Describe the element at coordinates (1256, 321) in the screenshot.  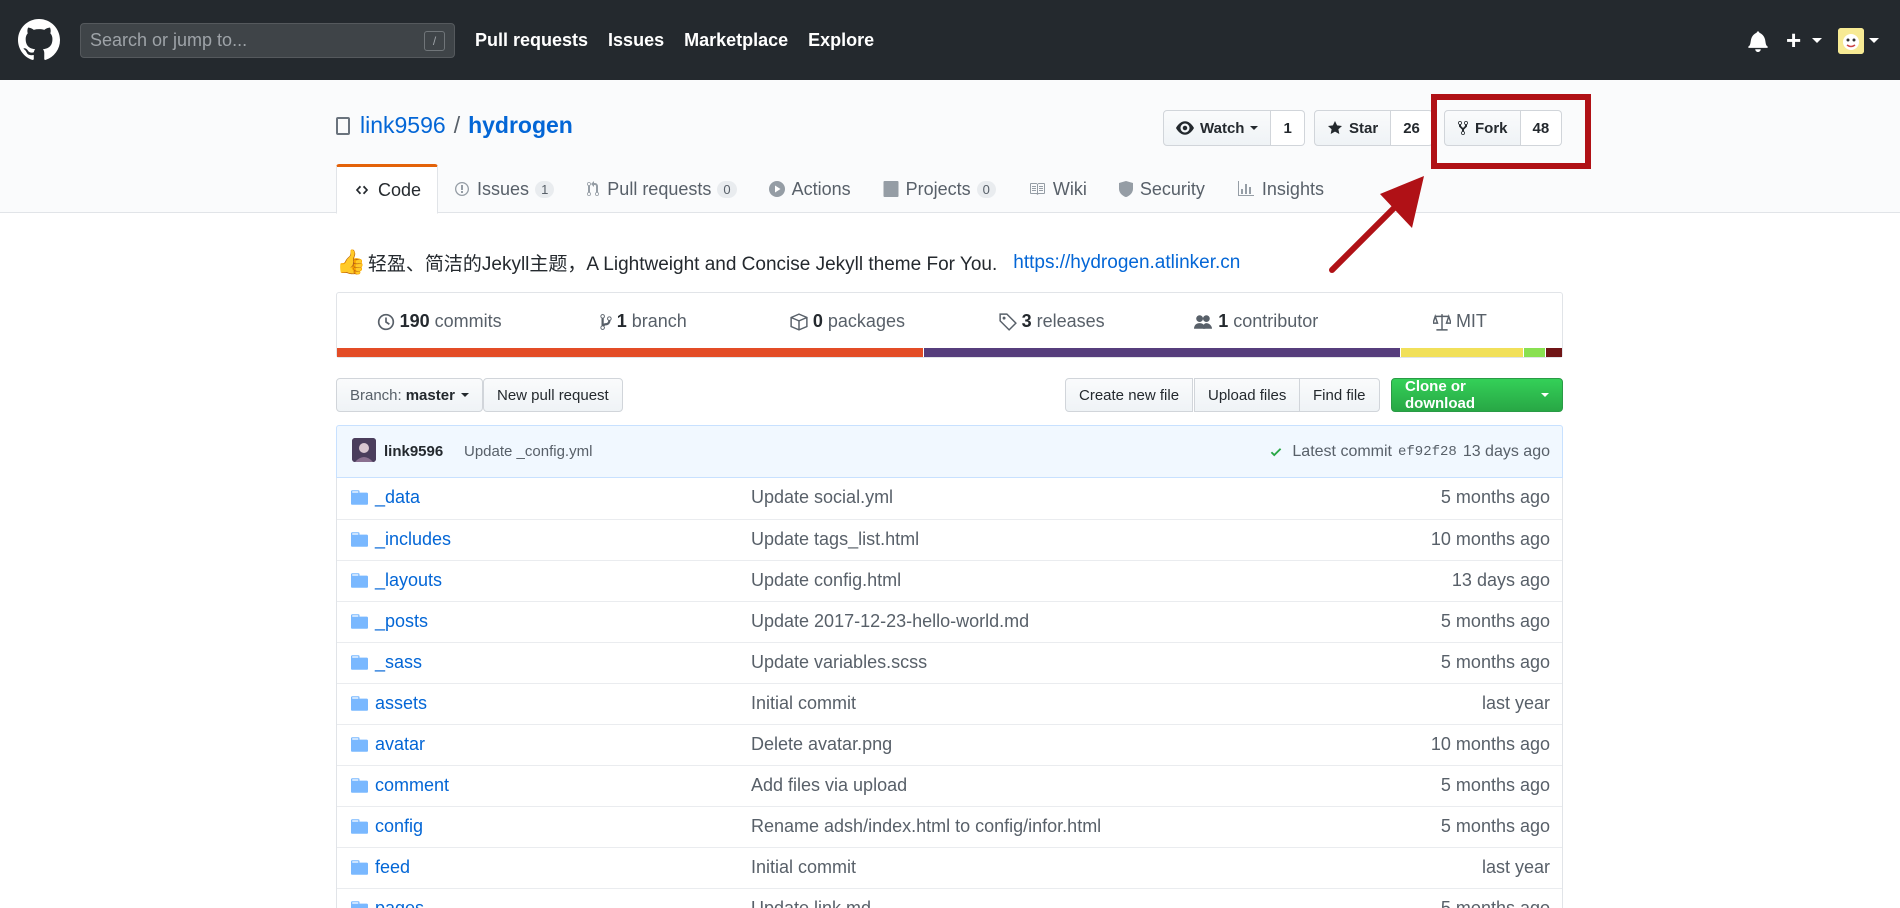
I see `contributors-link: 1 contributor` at that location.